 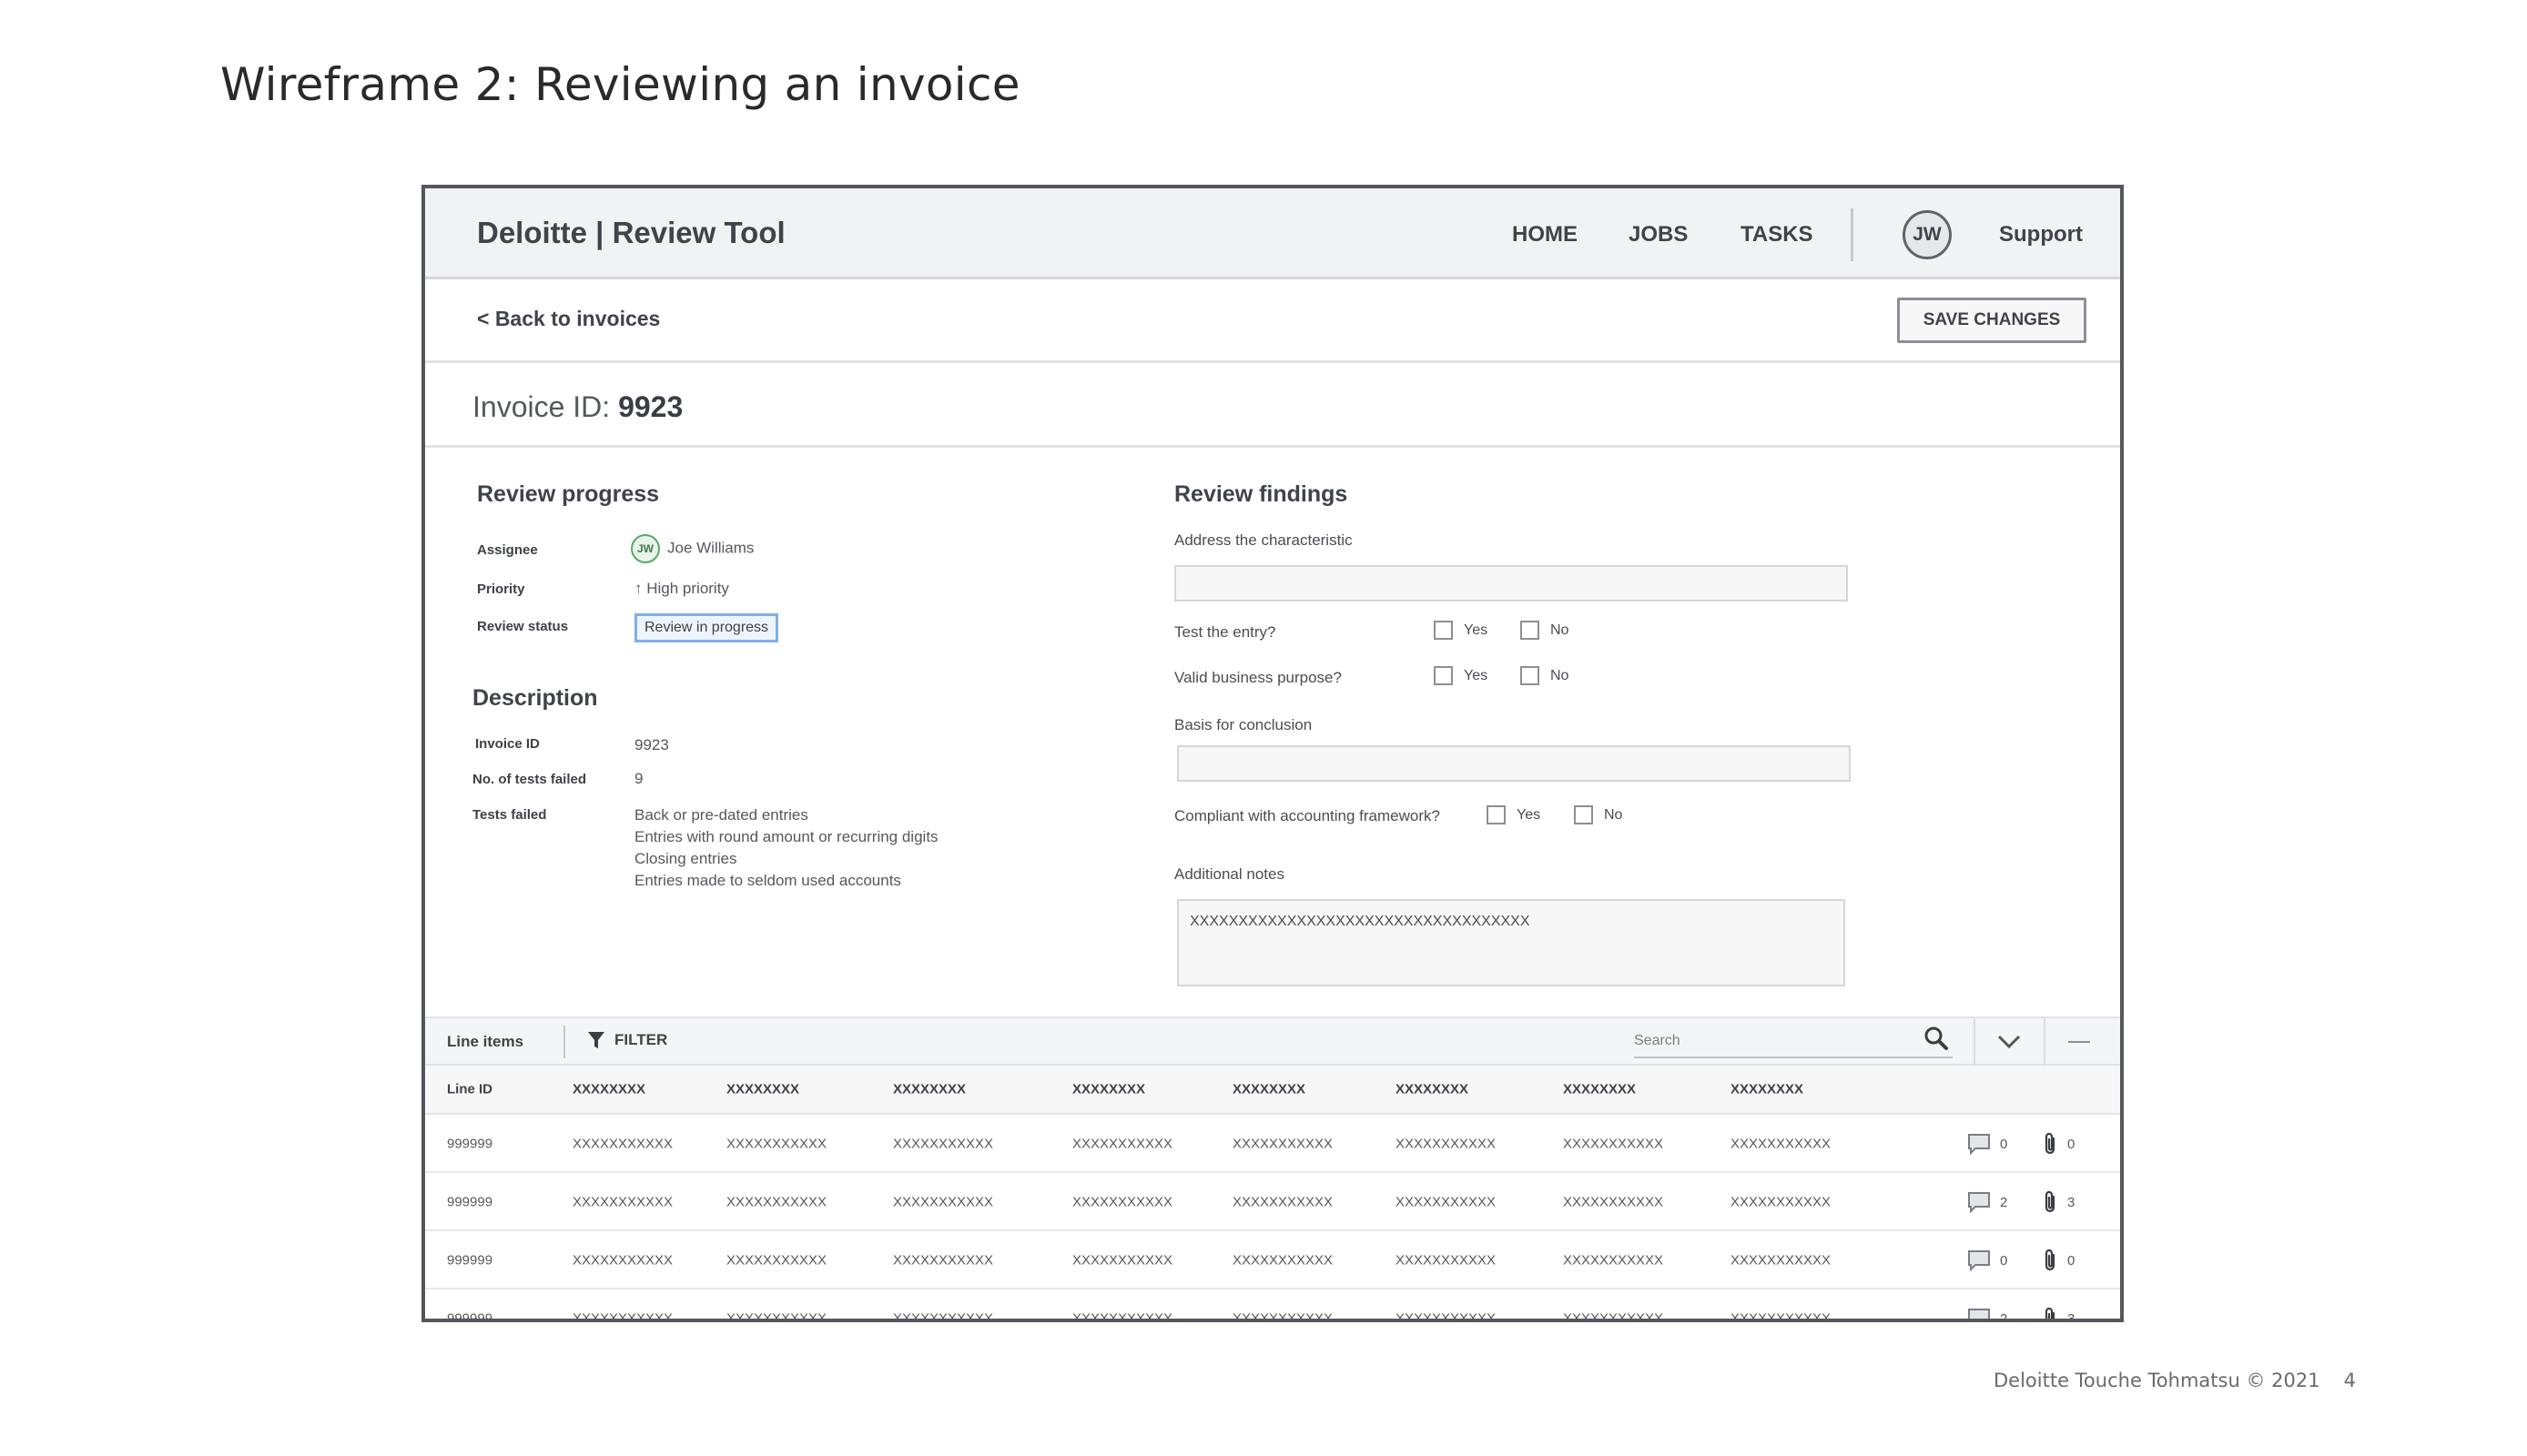 What do you see at coordinates (1511, 943) in the screenshot?
I see `additional-notes-textarea: XXXXXXXXXXXXXXXXXXXXXXXXXXXXXXXXXXX` at bounding box center [1511, 943].